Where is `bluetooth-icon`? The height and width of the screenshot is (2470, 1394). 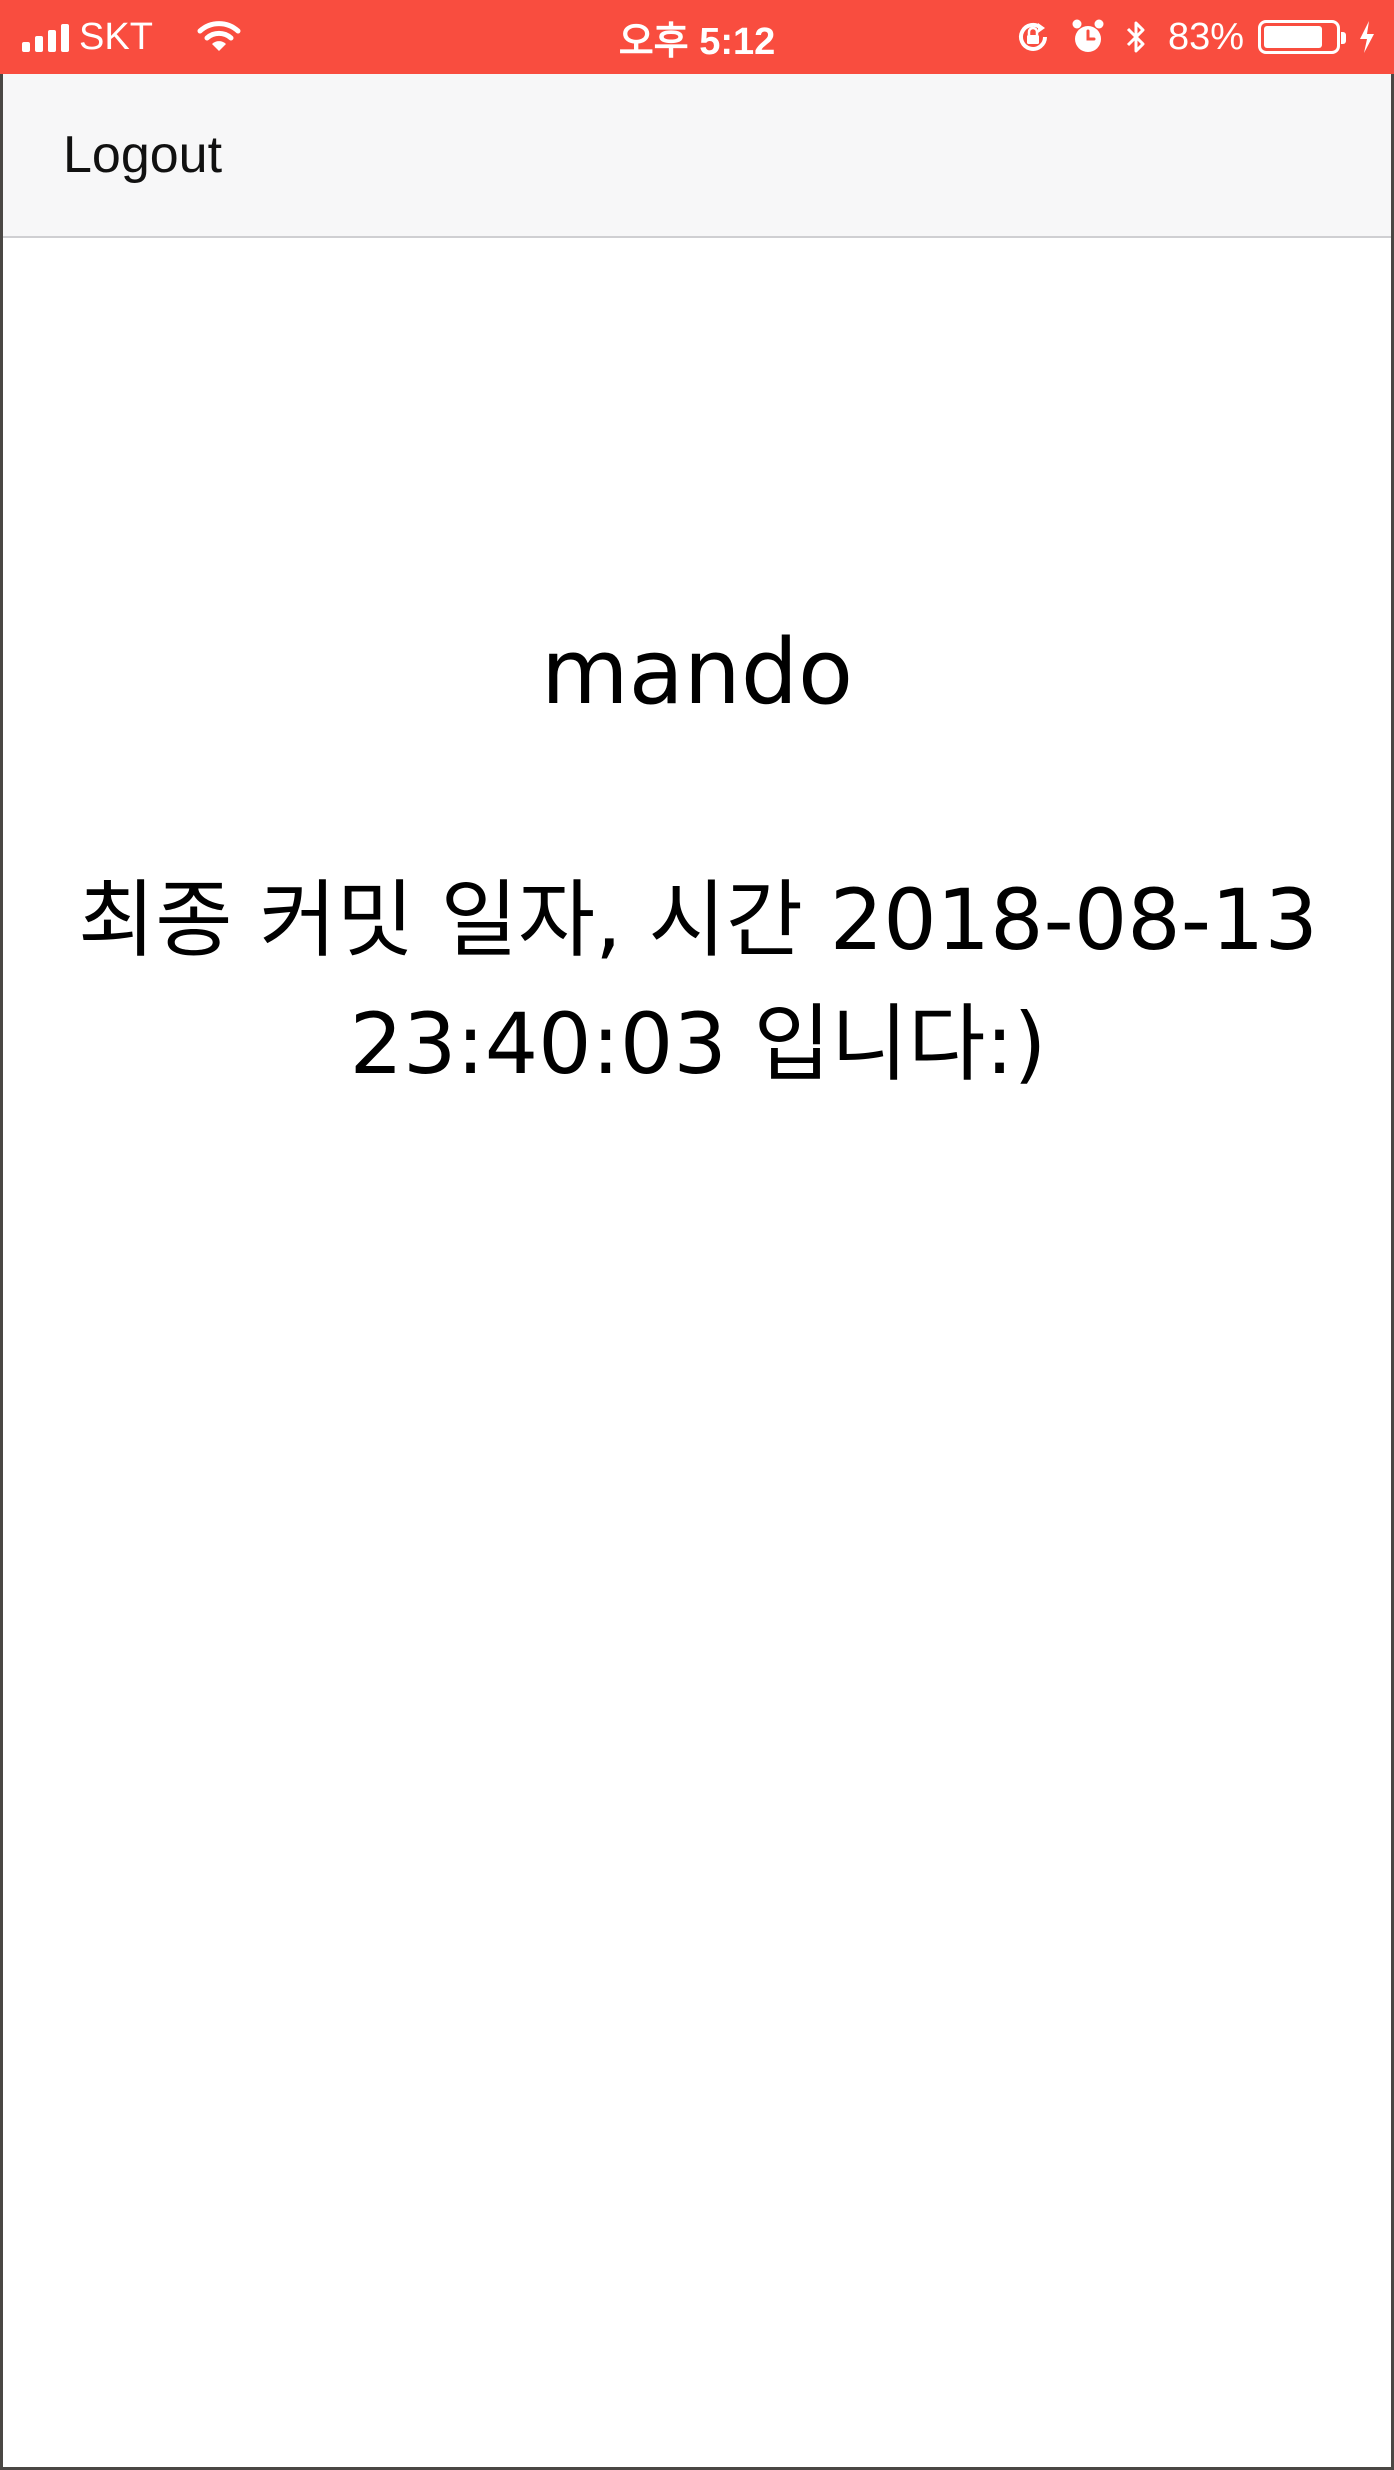
bluetooth-icon is located at coordinates (1136, 37).